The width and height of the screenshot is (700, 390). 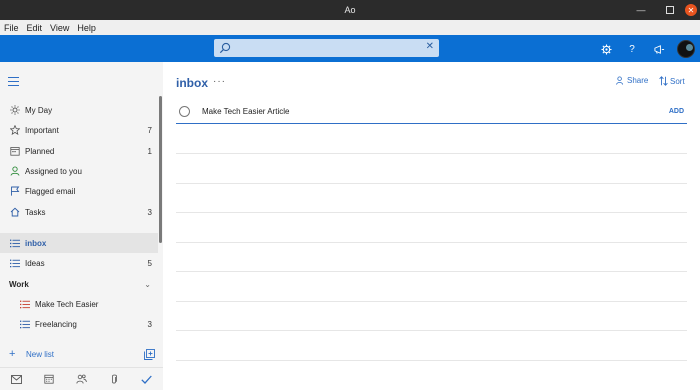 I want to click on bottom-app-bar, so click(x=81, y=378).